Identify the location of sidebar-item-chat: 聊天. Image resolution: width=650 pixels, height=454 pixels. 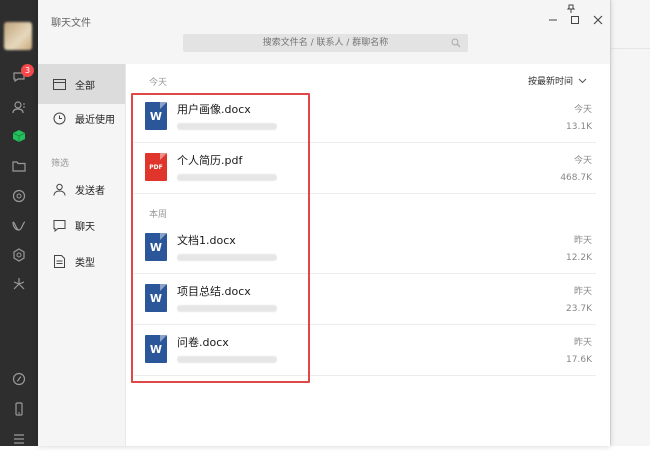
(81, 225).